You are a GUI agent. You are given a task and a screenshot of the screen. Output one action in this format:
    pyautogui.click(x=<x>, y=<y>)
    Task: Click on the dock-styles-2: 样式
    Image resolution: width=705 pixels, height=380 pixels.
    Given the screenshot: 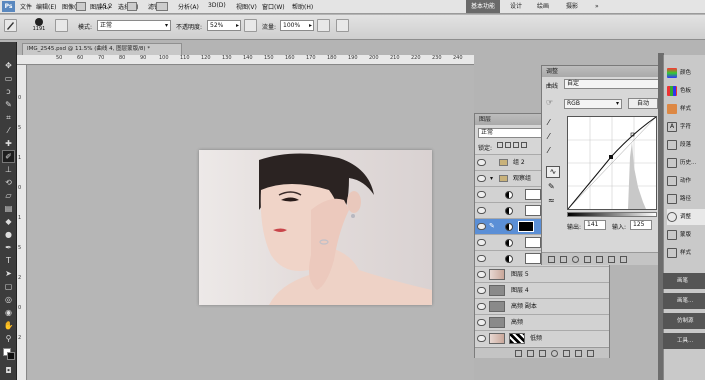 What is the action you would take?
    pyautogui.click(x=686, y=253)
    